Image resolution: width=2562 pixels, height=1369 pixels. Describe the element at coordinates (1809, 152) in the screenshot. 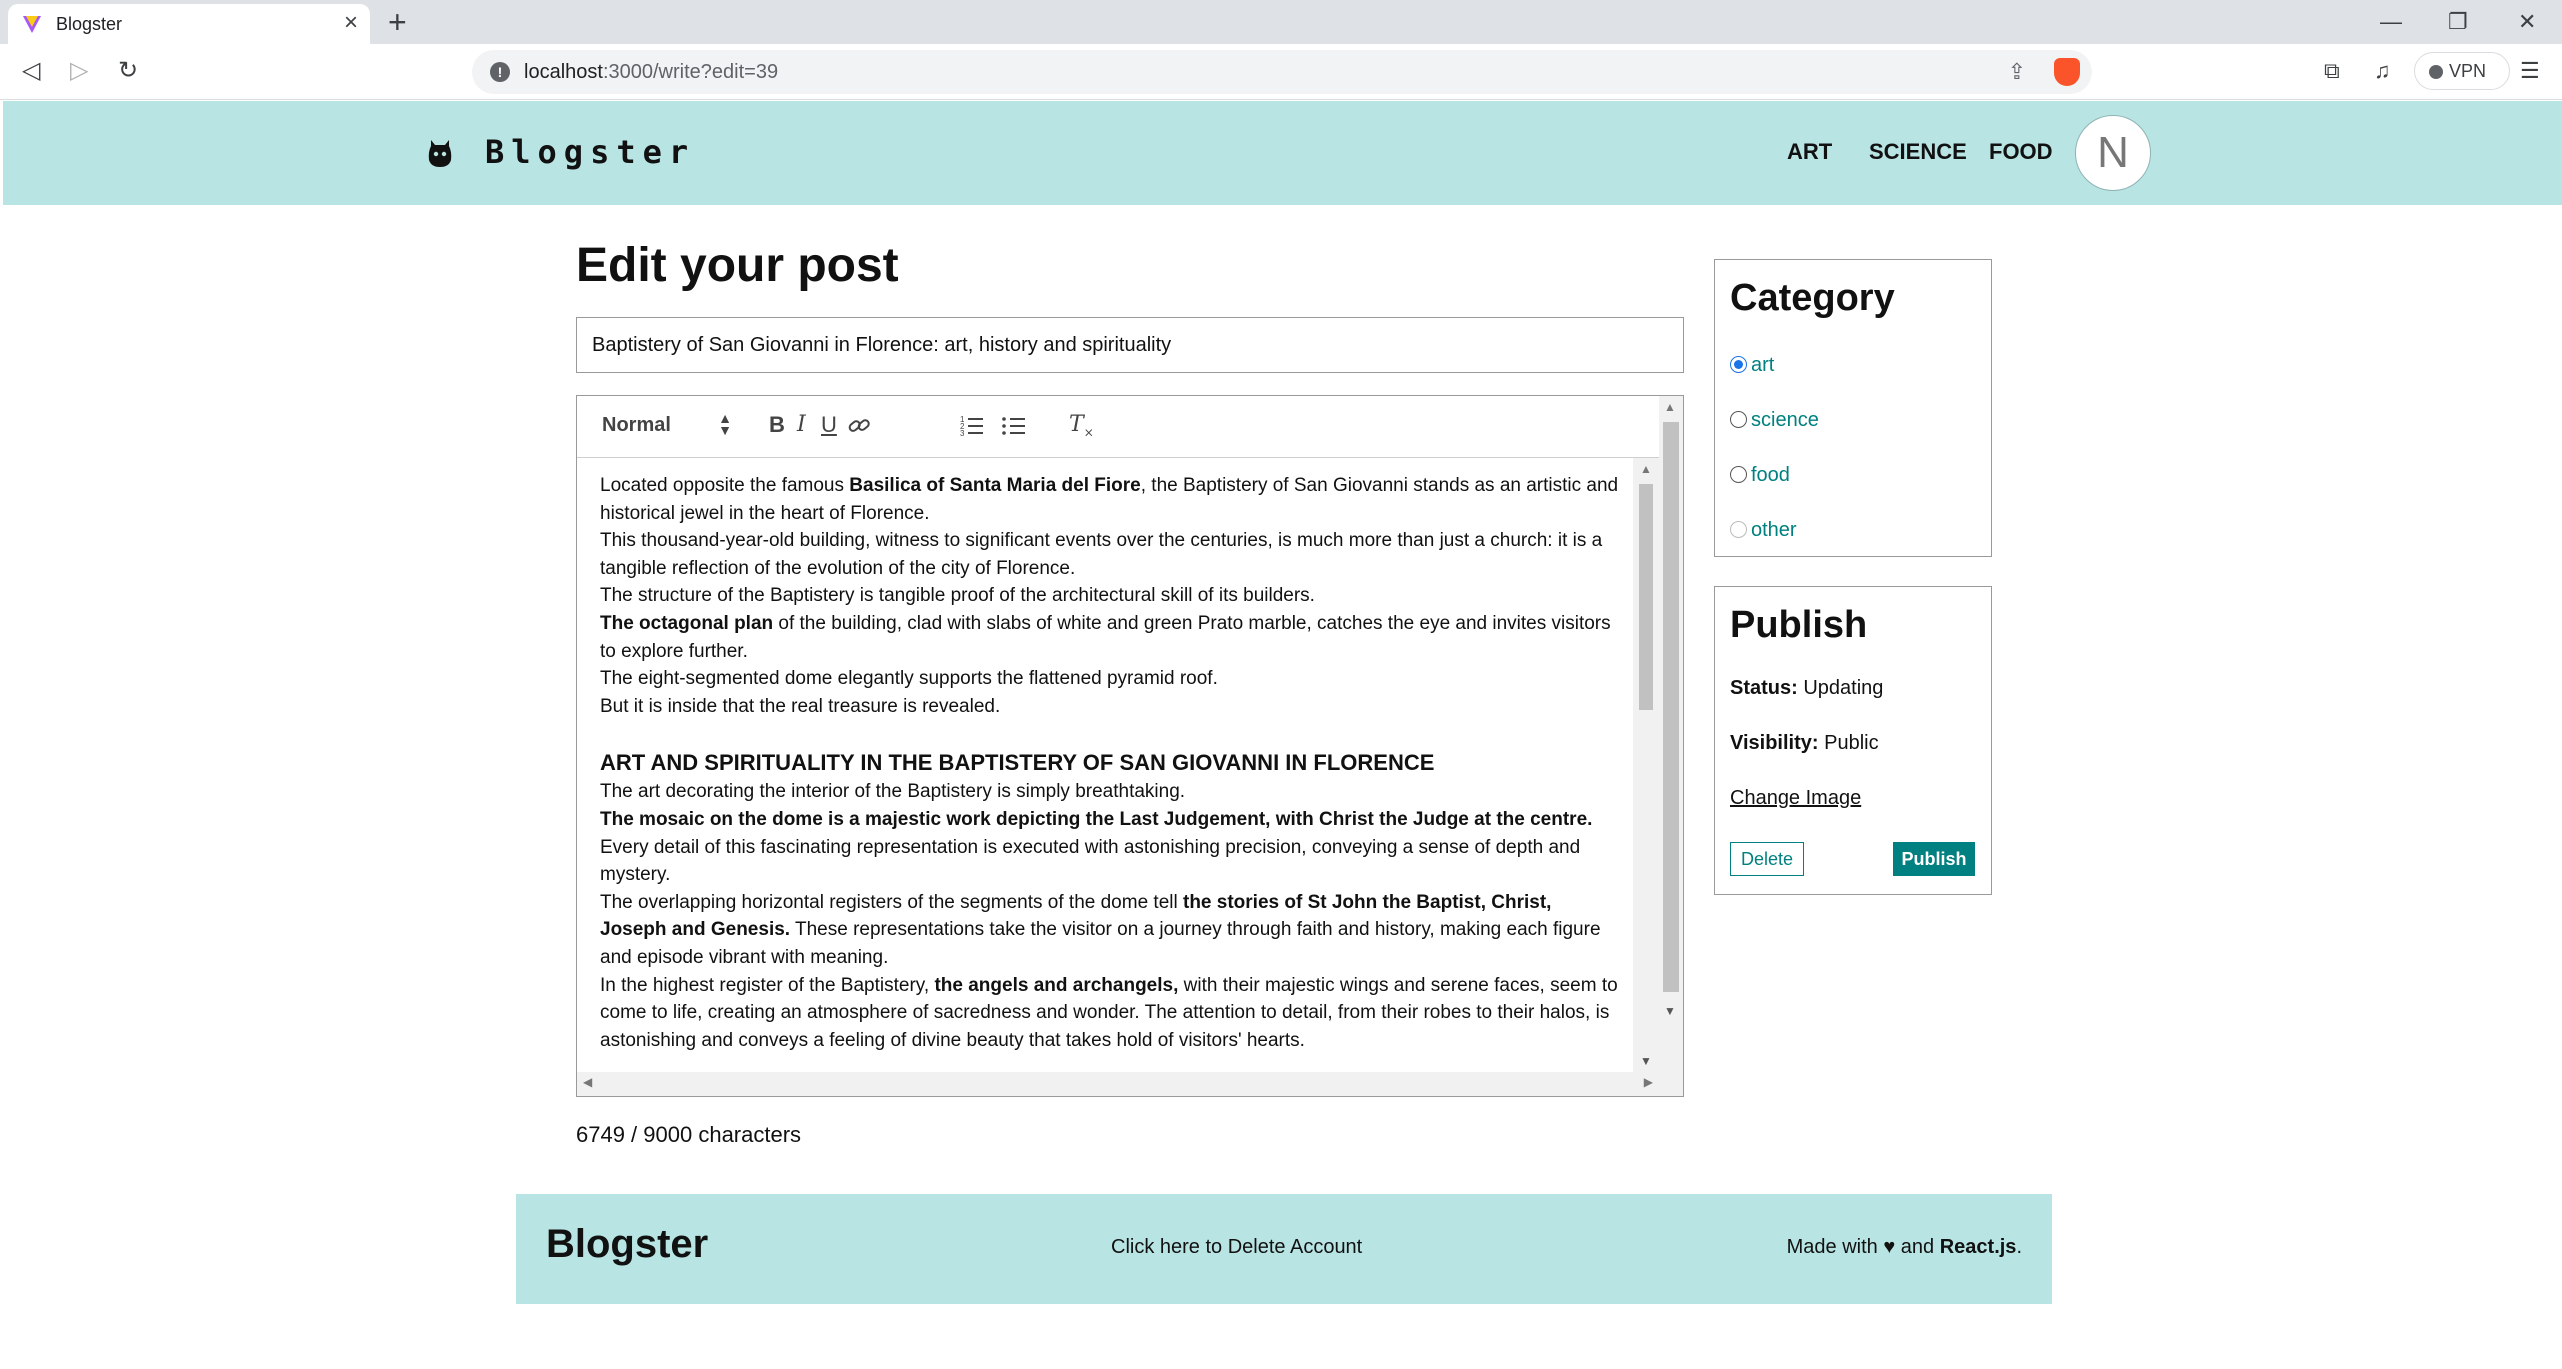

I see `nav-link-art: ART` at that location.